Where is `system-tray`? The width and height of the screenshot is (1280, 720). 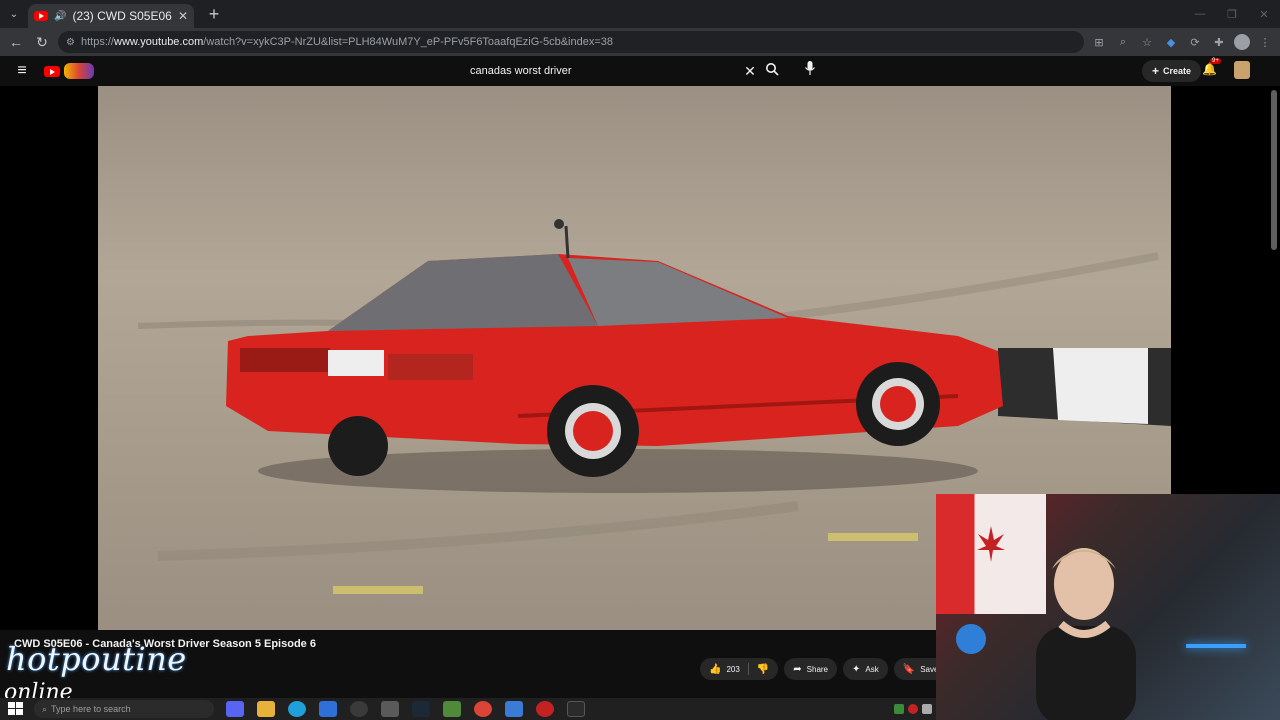 system-tray is located at coordinates (913, 709).